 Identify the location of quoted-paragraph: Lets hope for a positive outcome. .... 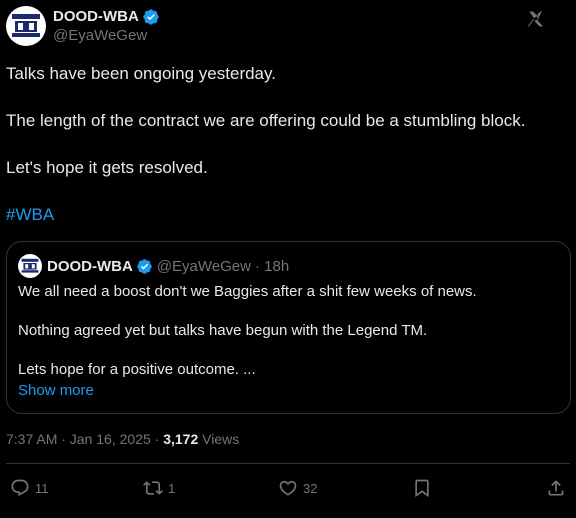
(137, 369).